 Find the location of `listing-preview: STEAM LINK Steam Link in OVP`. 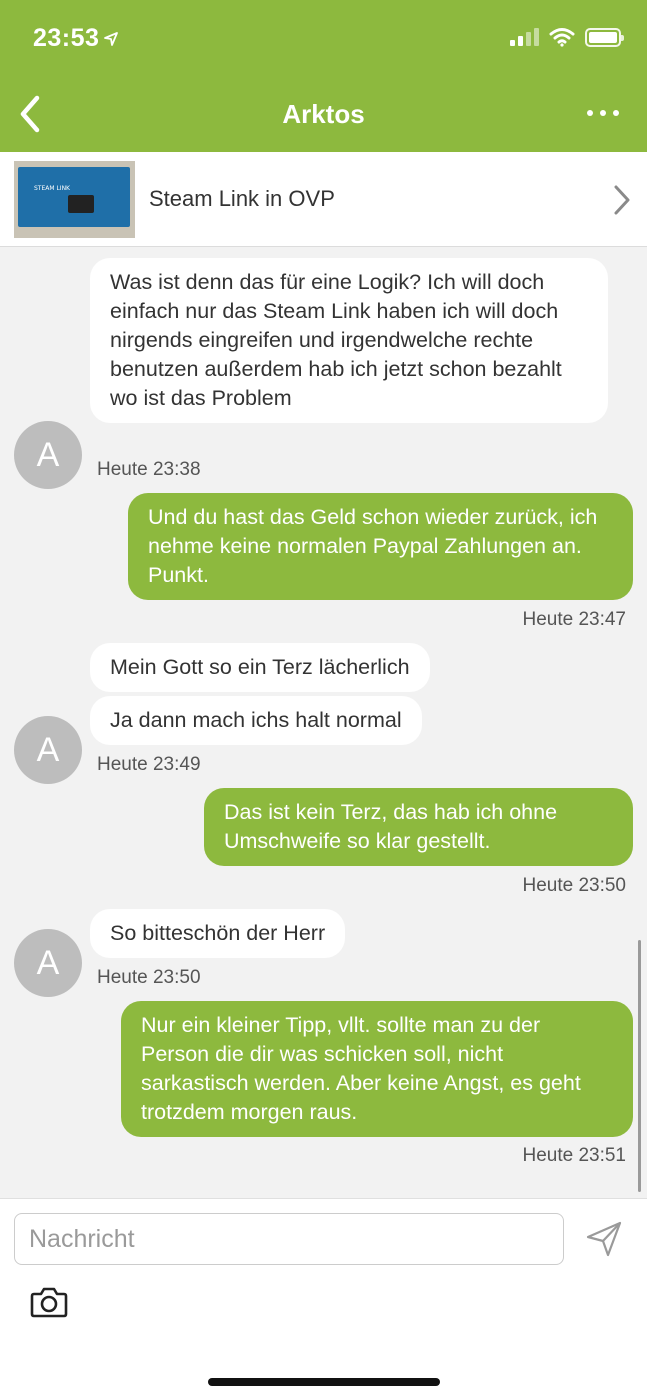

listing-preview: STEAM LINK Steam Link in OVP is located at coordinates (323, 199).